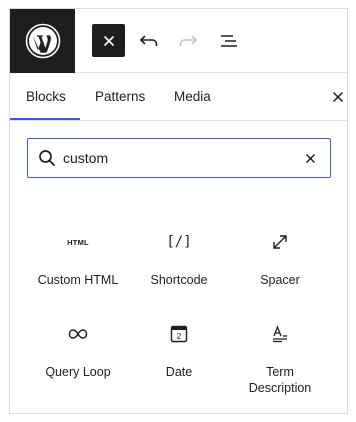 The width and height of the screenshot is (356, 422). What do you see at coordinates (179, 242) in the screenshot?
I see `shortcode-icon: [/]` at bounding box center [179, 242].